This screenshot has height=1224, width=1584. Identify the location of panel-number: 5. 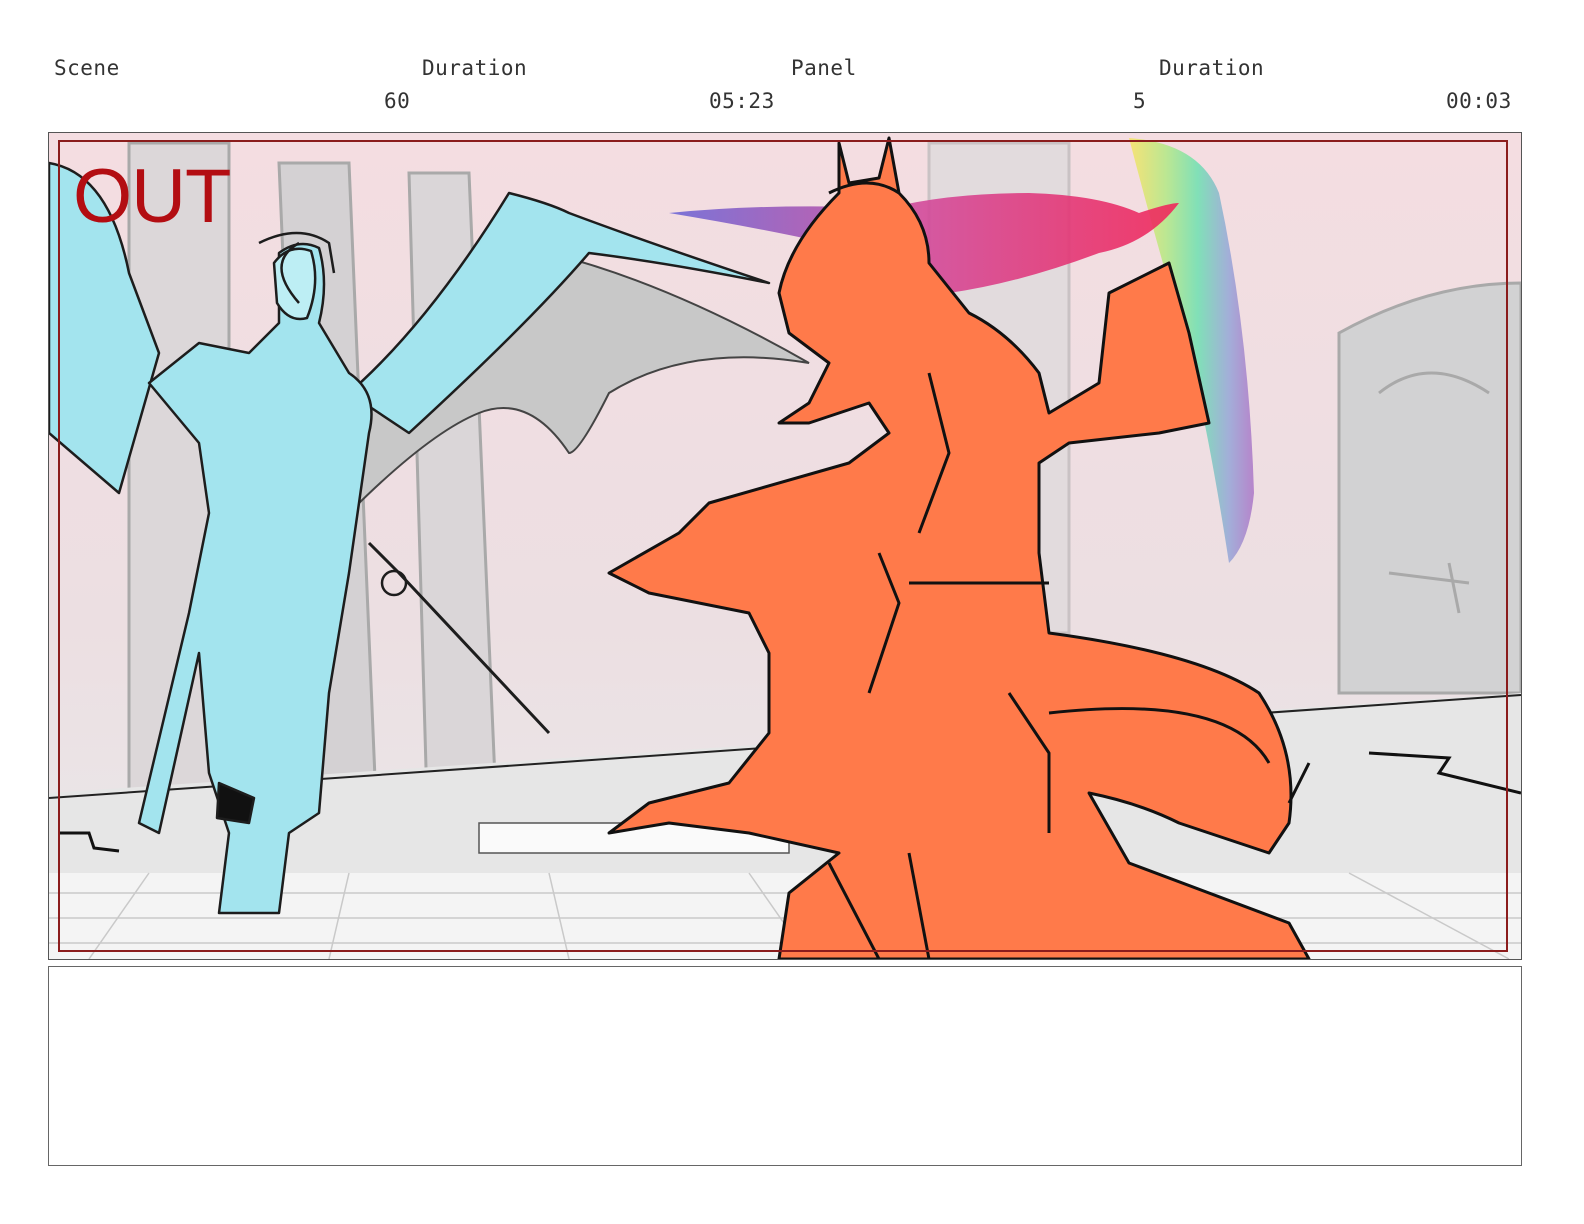
(1140, 101).